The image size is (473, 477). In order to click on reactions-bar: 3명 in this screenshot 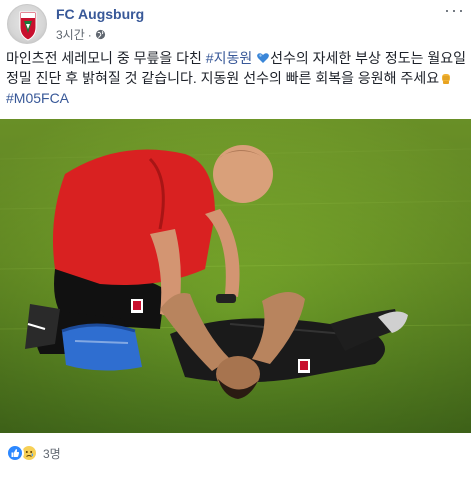, I will do `click(33, 453)`.